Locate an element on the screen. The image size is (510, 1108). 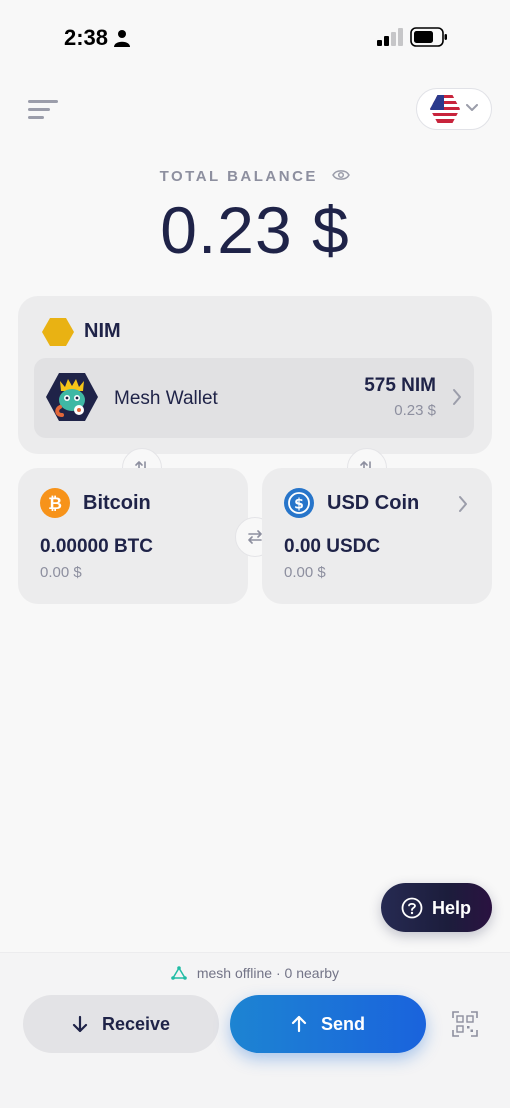
usdc-icon: $ is located at coordinates (299, 503).